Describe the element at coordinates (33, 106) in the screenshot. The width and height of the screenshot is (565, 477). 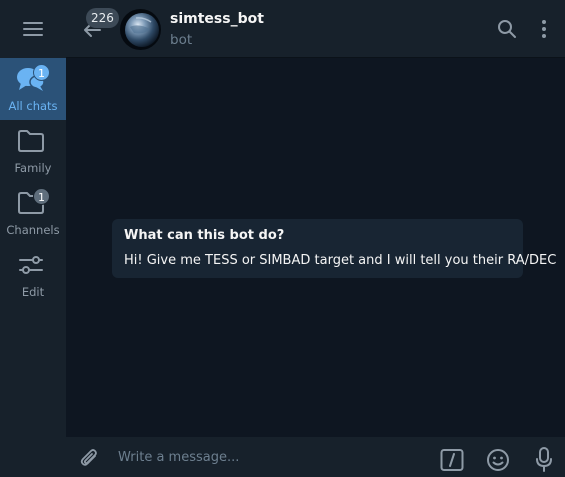
I see `folder-label: All chats` at that location.